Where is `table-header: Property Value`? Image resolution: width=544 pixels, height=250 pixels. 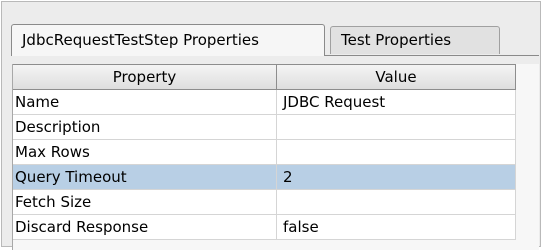
table-header: Property Value is located at coordinates (264, 77).